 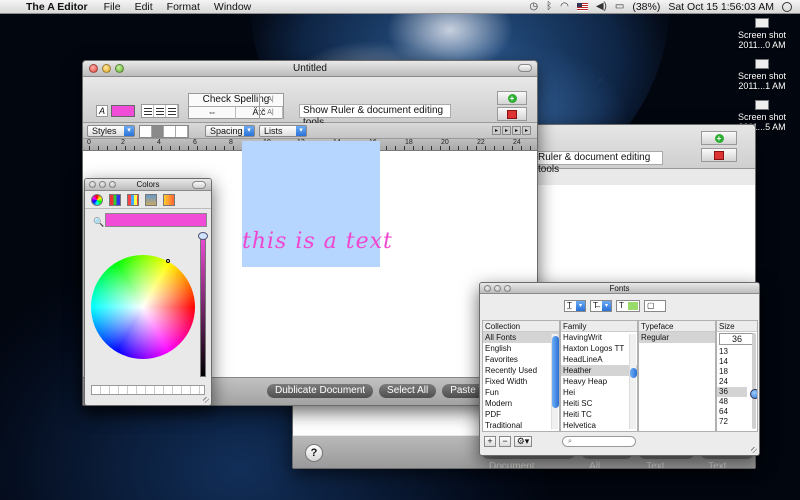 I want to click on size-item: 48, so click(x=732, y=402).